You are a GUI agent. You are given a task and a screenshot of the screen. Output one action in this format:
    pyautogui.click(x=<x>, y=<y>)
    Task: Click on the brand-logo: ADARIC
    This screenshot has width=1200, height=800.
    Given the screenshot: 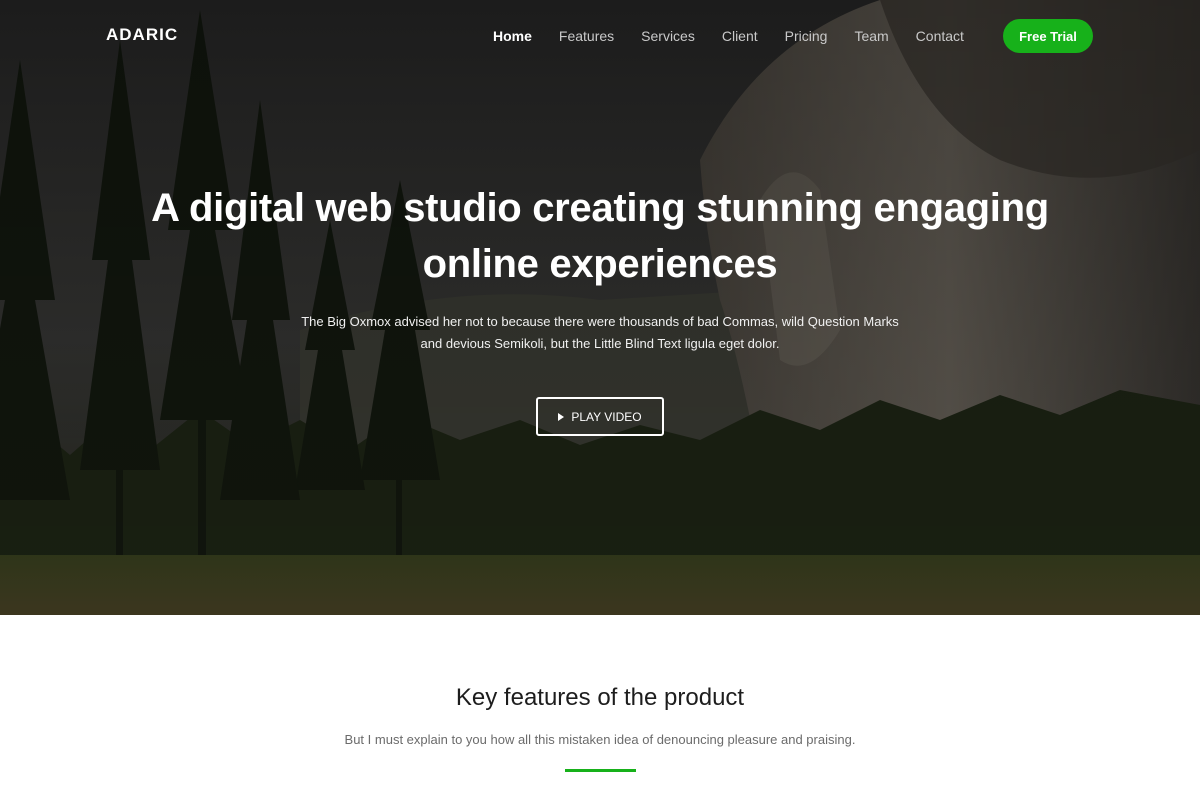 What is the action you would take?
    pyautogui.click(x=142, y=35)
    